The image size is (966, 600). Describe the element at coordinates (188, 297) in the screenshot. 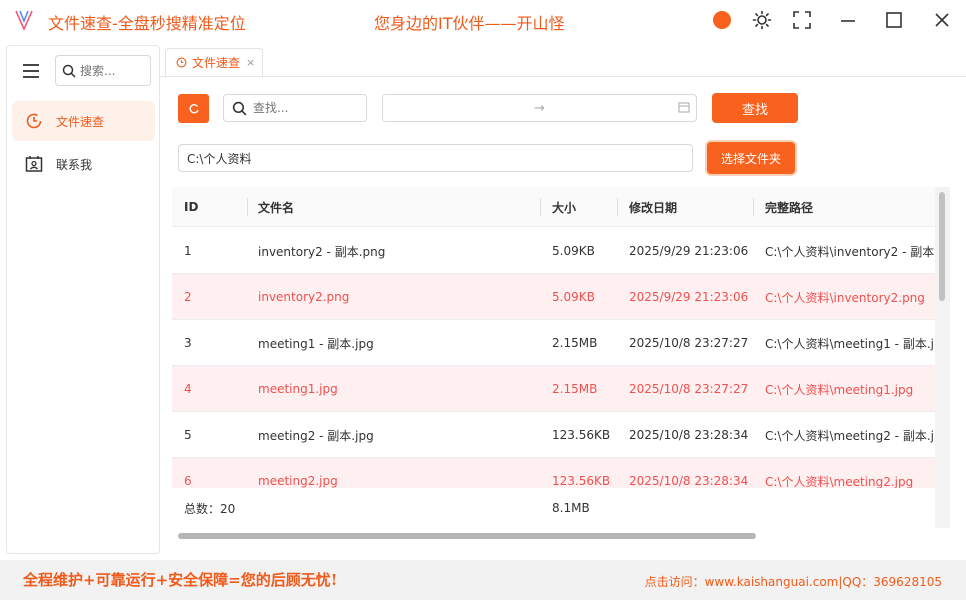

I see `cell-id: 2` at that location.